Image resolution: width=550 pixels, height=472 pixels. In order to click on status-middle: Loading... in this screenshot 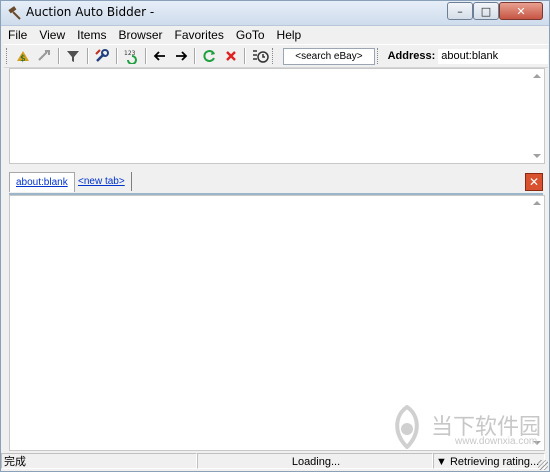, I will do `click(315, 461)`.